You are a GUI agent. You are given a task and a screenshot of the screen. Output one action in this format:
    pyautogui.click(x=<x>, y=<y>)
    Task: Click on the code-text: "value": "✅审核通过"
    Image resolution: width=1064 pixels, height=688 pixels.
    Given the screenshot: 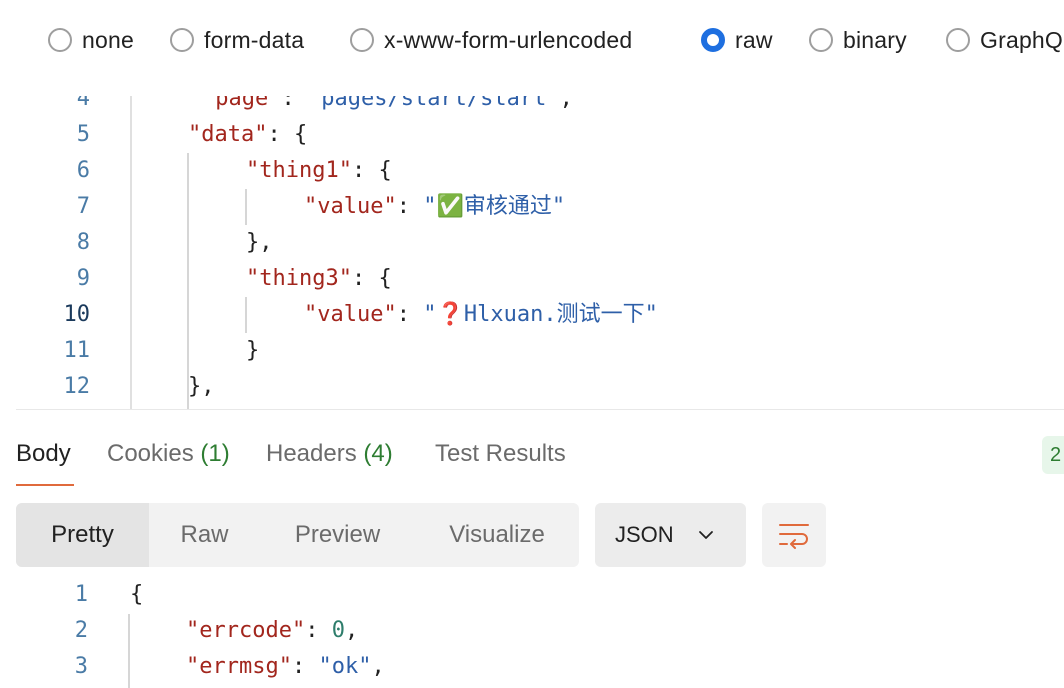 What is the action you would take?
    pyautogui.click(x=434, y=207)
    